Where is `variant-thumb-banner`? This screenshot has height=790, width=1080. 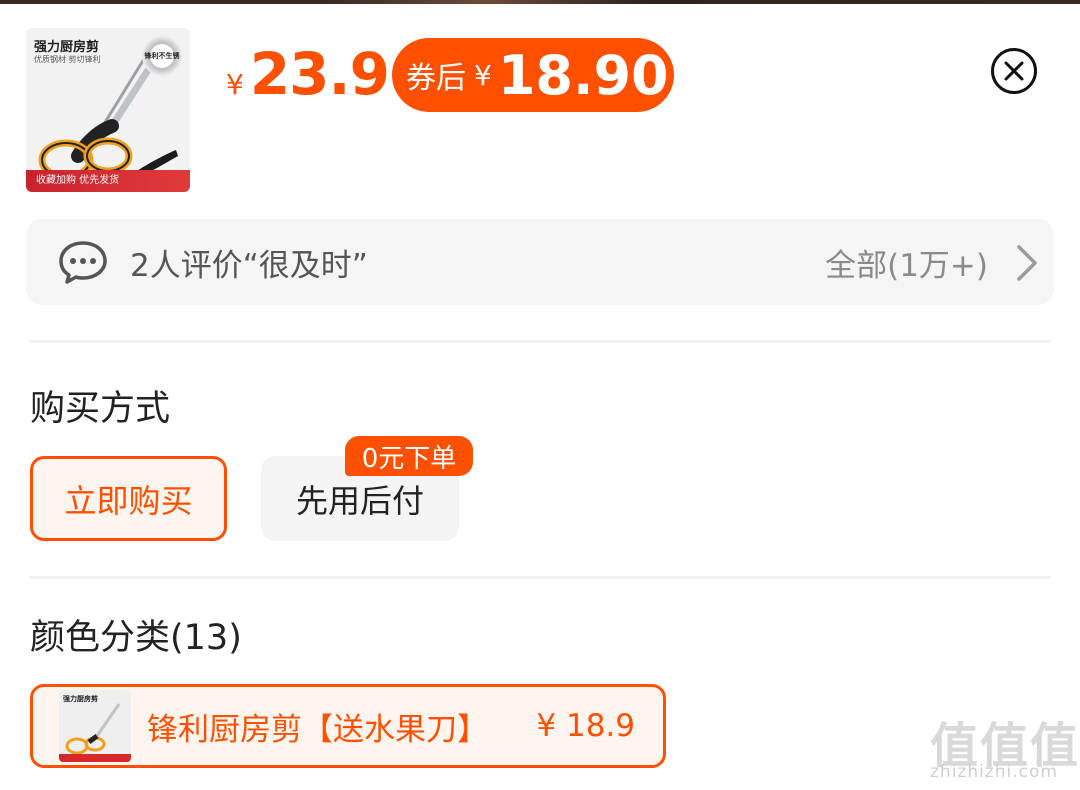
variant-thumb-banner is located at coordinates (95, 758).